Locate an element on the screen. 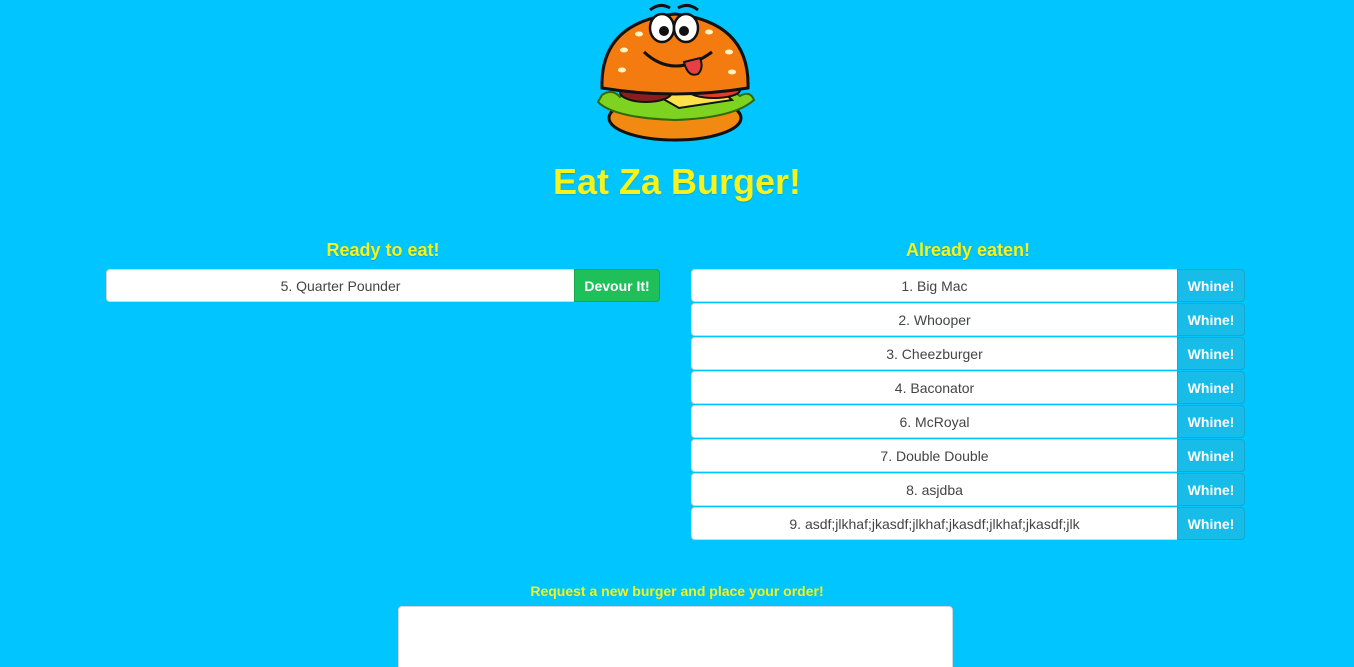 The width and height of the screenshot is (1354, 667). eaten-burger-row: 7. Double Double Whine! is located at coordinates (968, 455).